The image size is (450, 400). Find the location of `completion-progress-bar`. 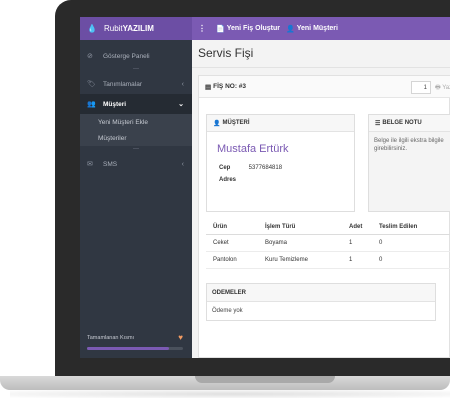

completion-progress-bar is located at coordinates (135, 348).